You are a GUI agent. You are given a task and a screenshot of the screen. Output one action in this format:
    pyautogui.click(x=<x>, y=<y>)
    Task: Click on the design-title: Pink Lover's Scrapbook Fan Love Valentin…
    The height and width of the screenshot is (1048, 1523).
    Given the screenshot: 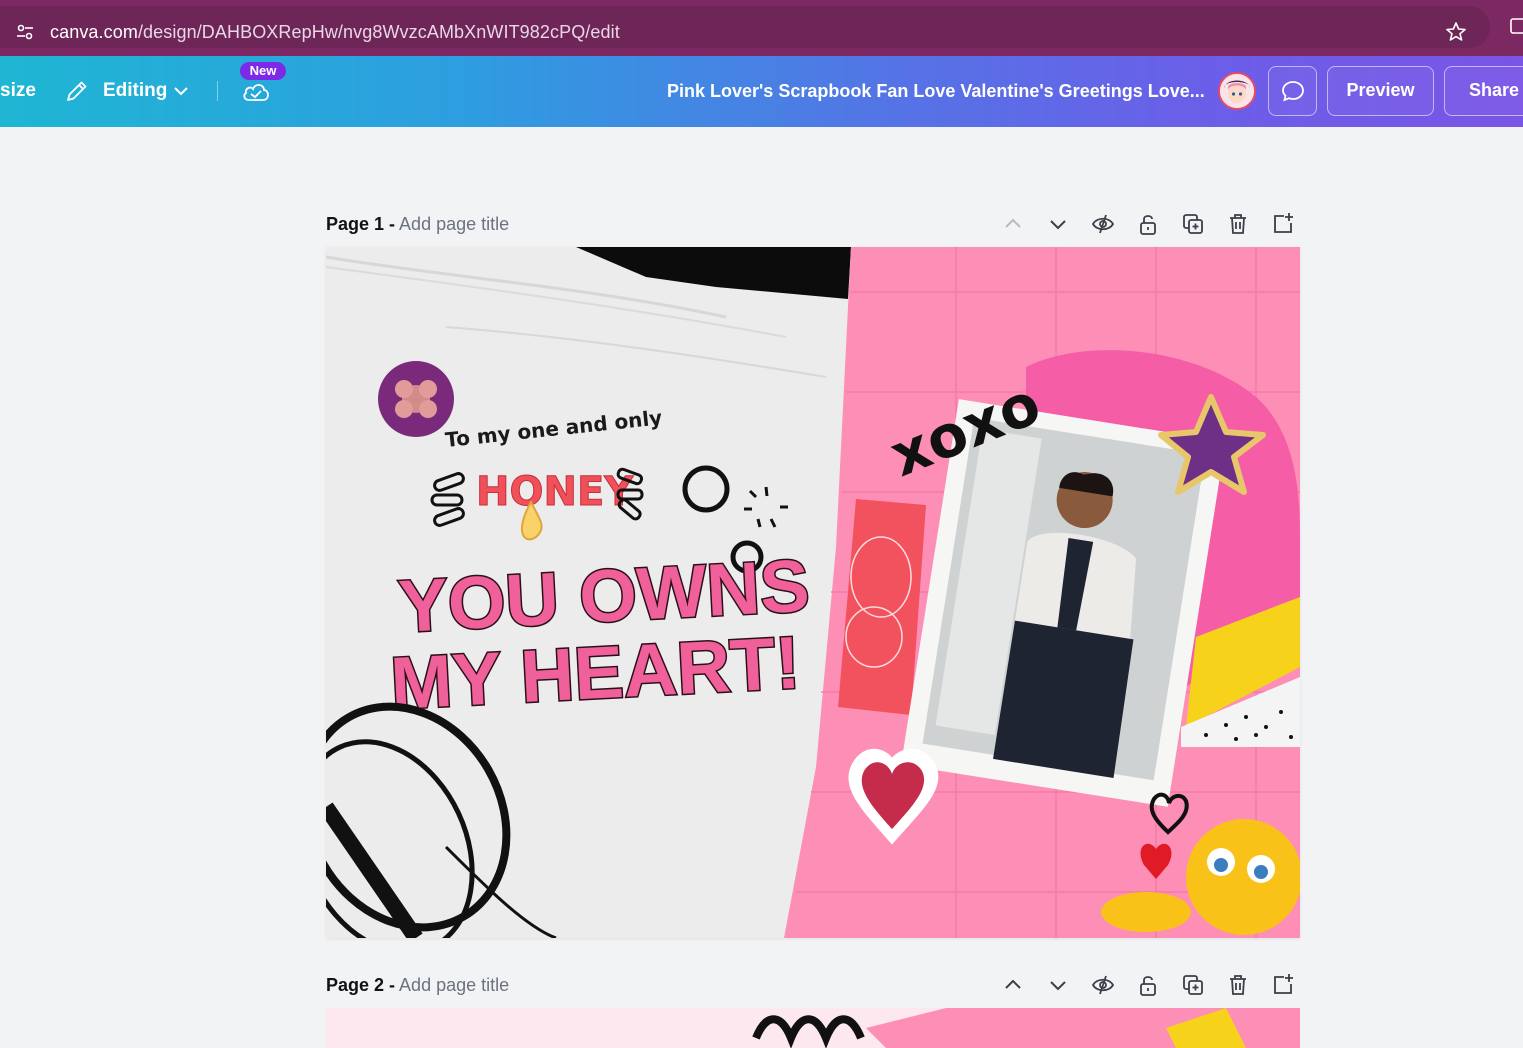 What is the action you would take?
    pyautogui.click(x=936, y=91)
    